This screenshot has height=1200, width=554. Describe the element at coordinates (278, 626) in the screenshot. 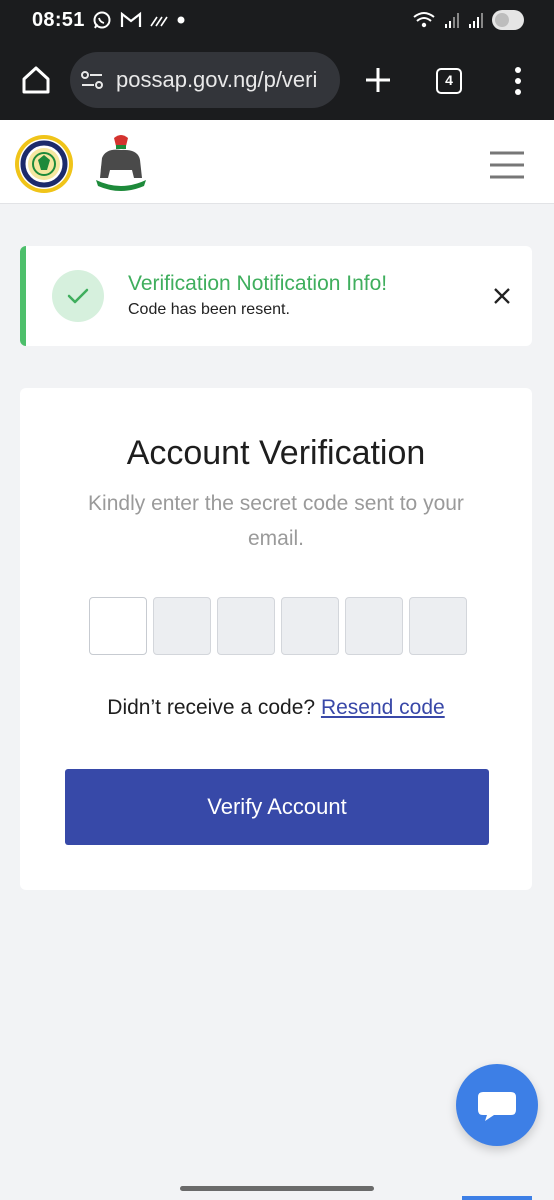

I see `code-input-group` at that location.